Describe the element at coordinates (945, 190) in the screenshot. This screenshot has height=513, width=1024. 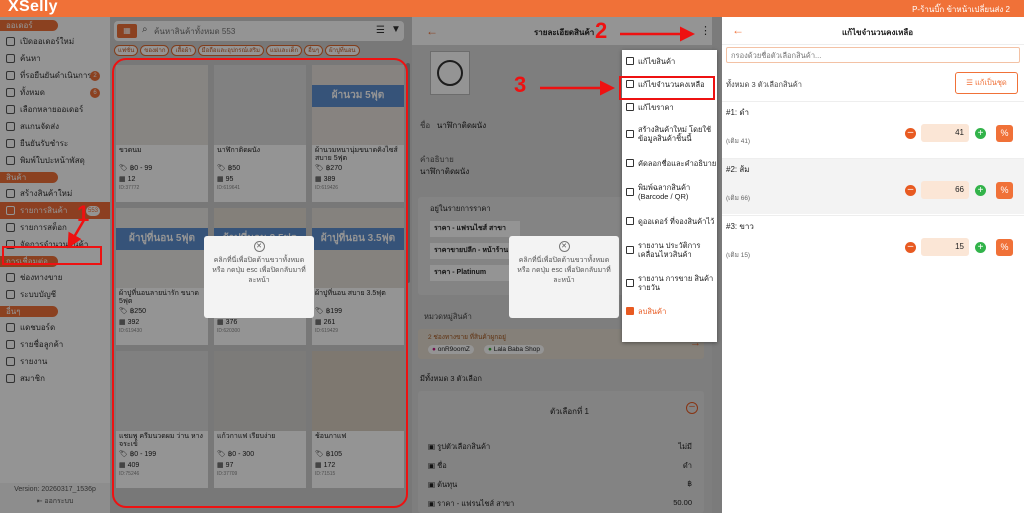
I see `quantity-input: 66` at that location.